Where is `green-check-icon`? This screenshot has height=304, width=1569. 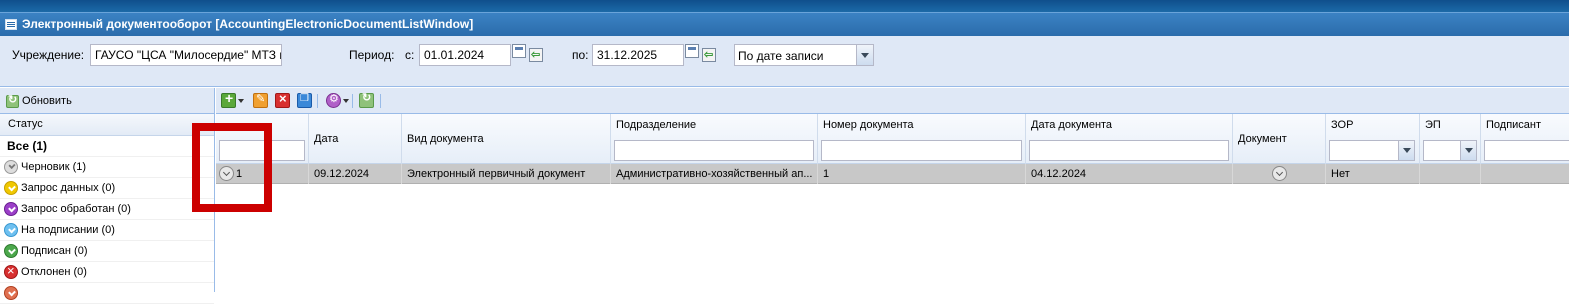
green-check-icon is located at coordinates (11, 251).